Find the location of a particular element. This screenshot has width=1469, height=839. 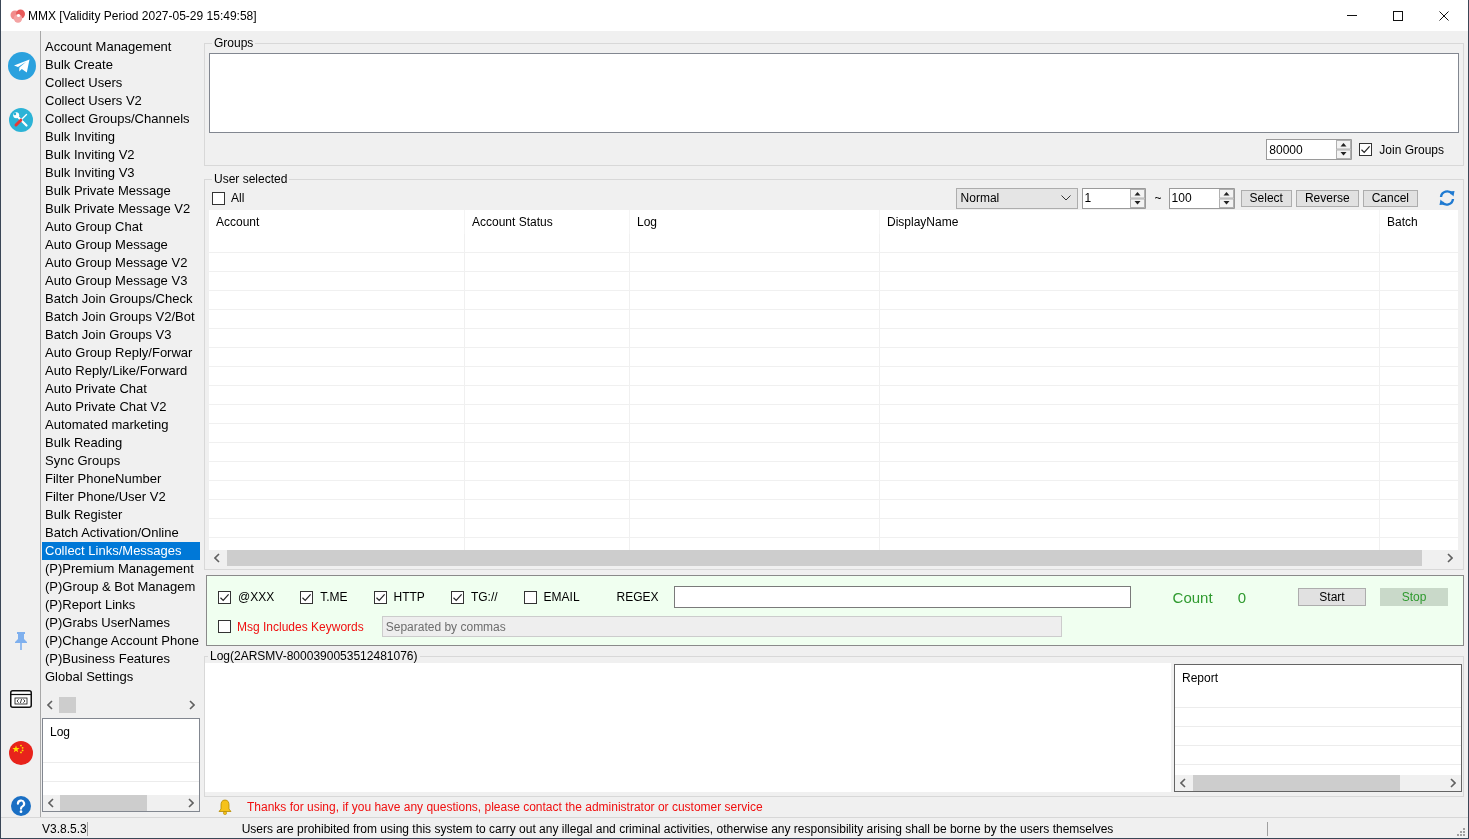

help-icon is located at coordinates (20, 806).